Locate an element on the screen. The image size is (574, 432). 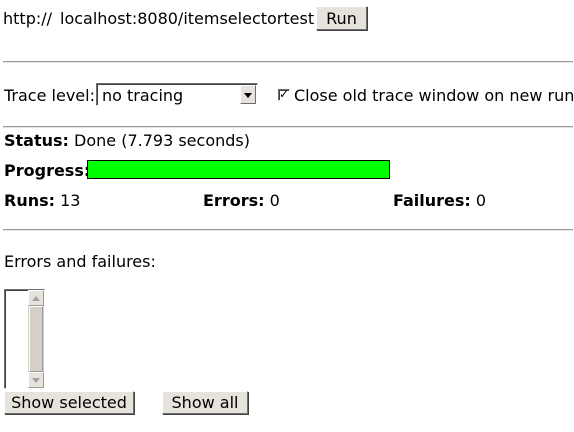
protocol-label: http:// is located at coordinates (28, 18).